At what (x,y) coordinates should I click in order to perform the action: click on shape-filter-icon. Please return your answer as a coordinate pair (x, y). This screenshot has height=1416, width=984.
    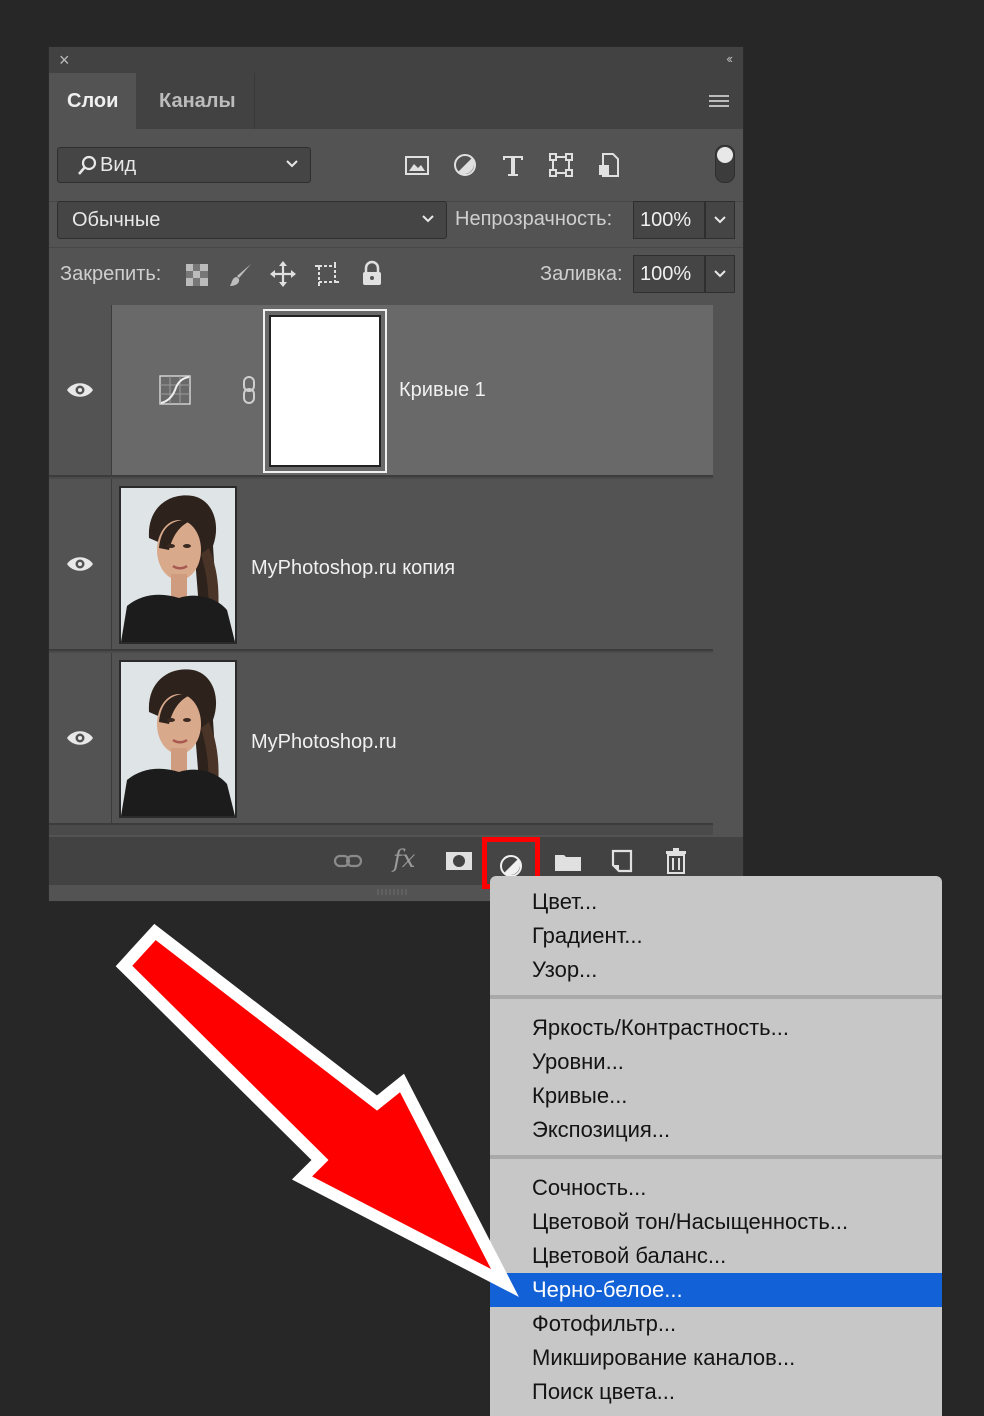
    Looking at the image, I should click on (561, 165).